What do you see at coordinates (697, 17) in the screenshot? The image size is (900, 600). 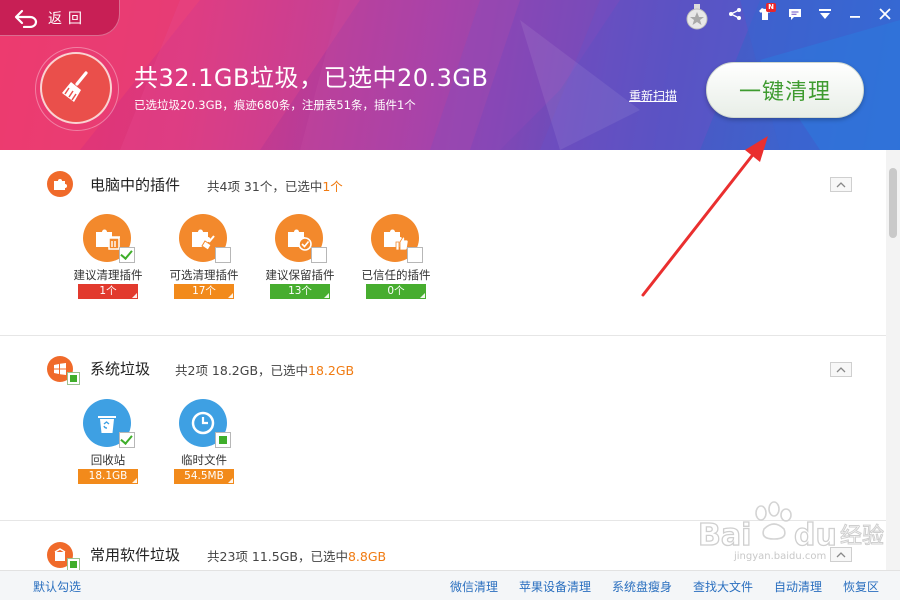 I see `medal-icon` at bounding box center [697, 17].